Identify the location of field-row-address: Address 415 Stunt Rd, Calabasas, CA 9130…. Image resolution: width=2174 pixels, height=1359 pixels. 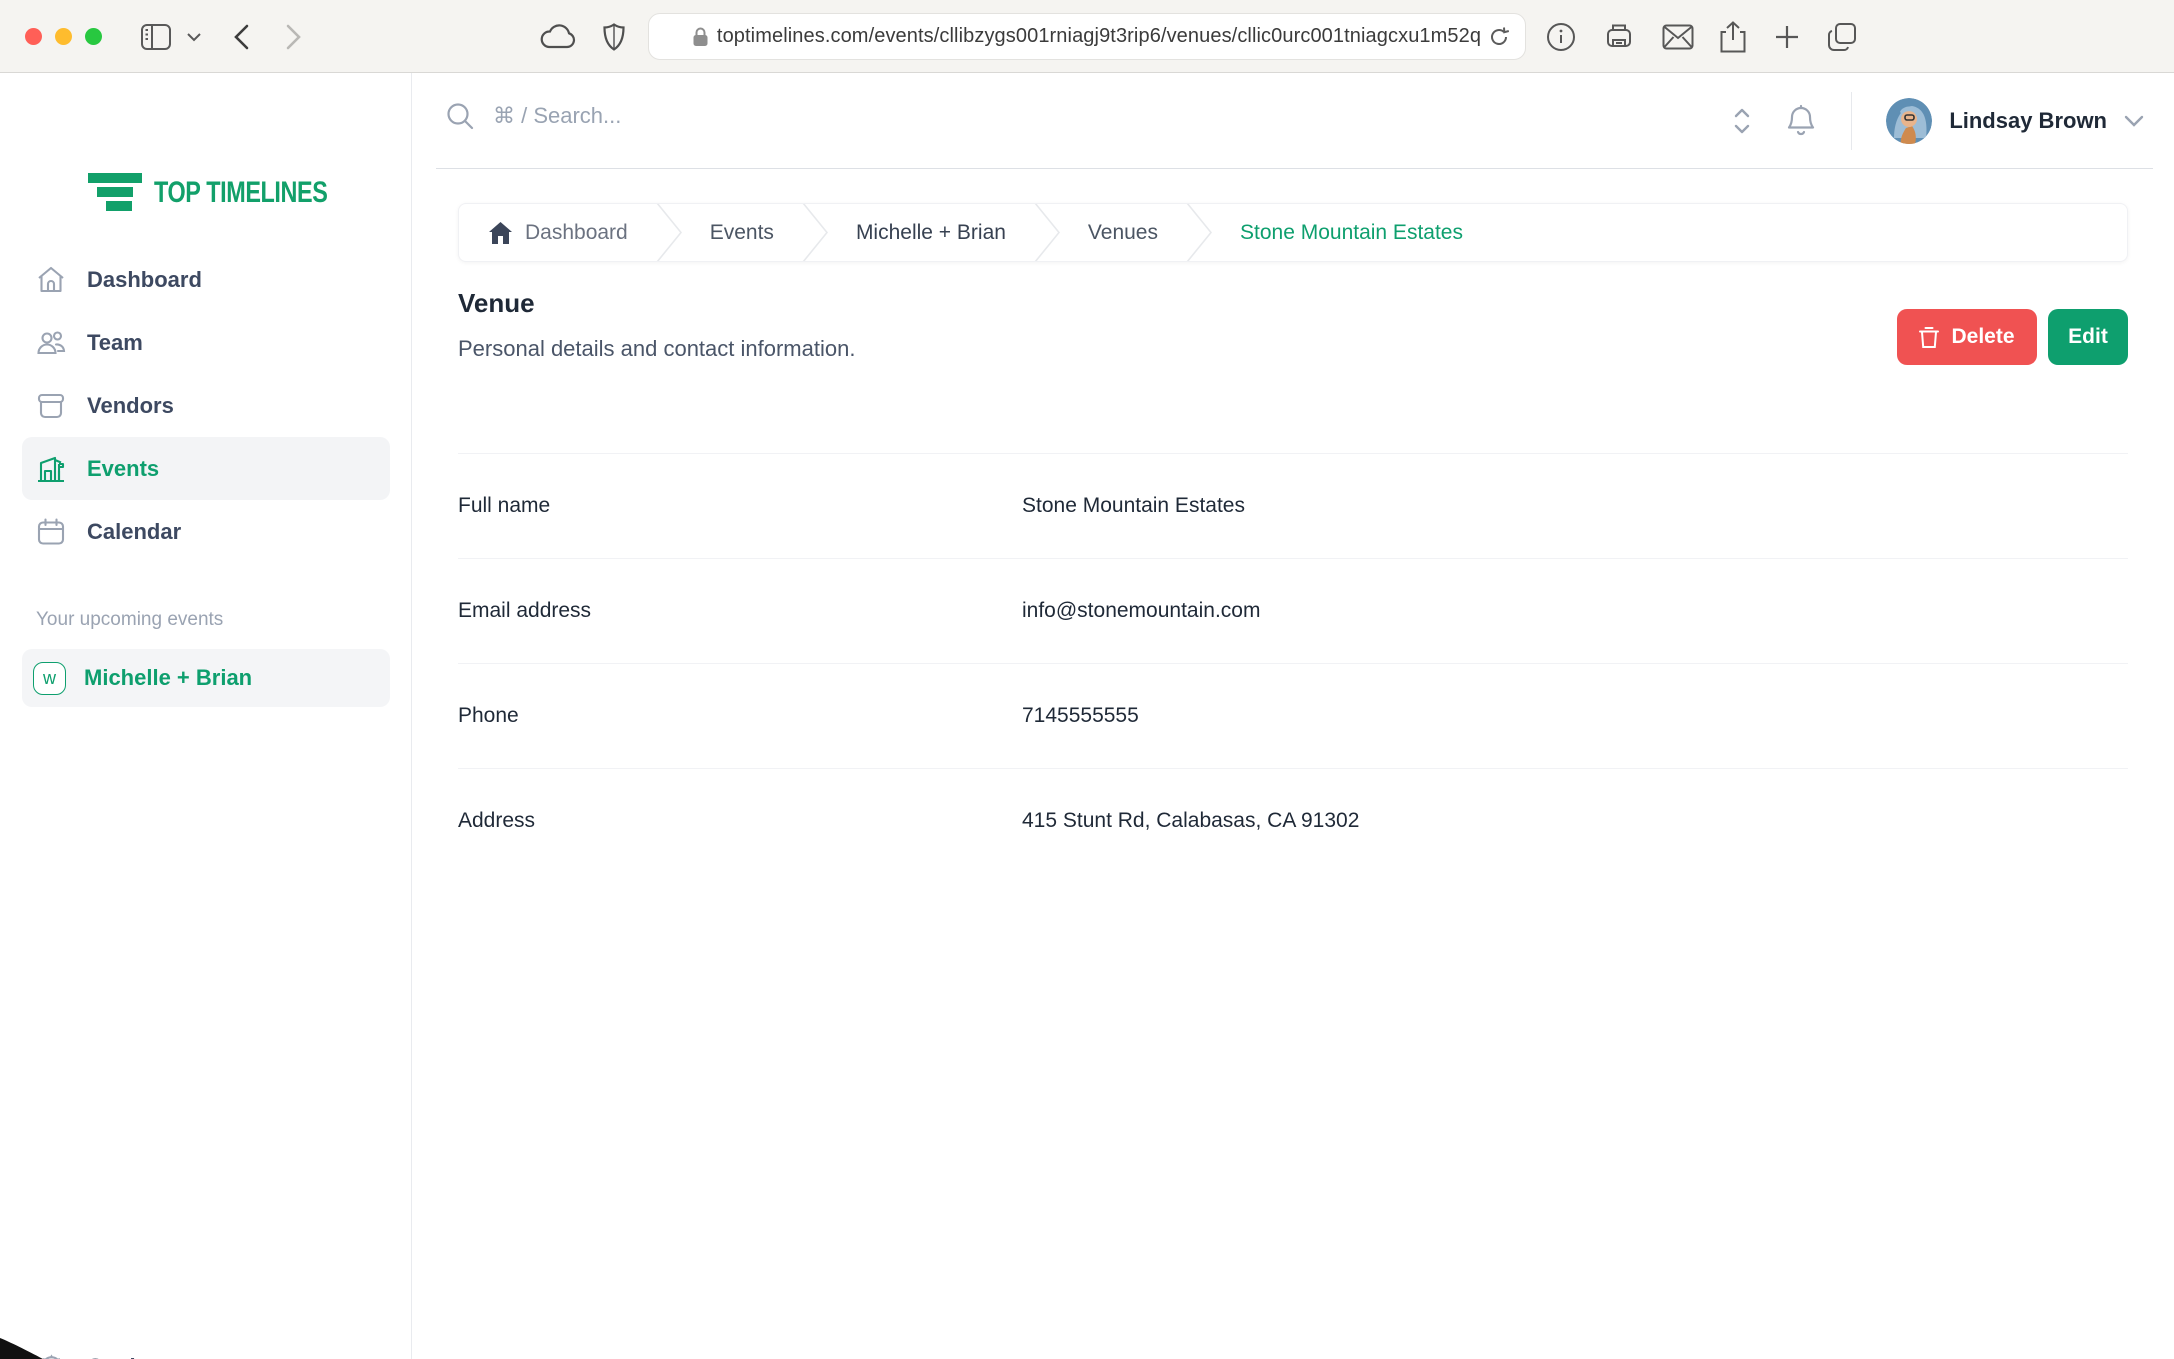
(1293, 820).